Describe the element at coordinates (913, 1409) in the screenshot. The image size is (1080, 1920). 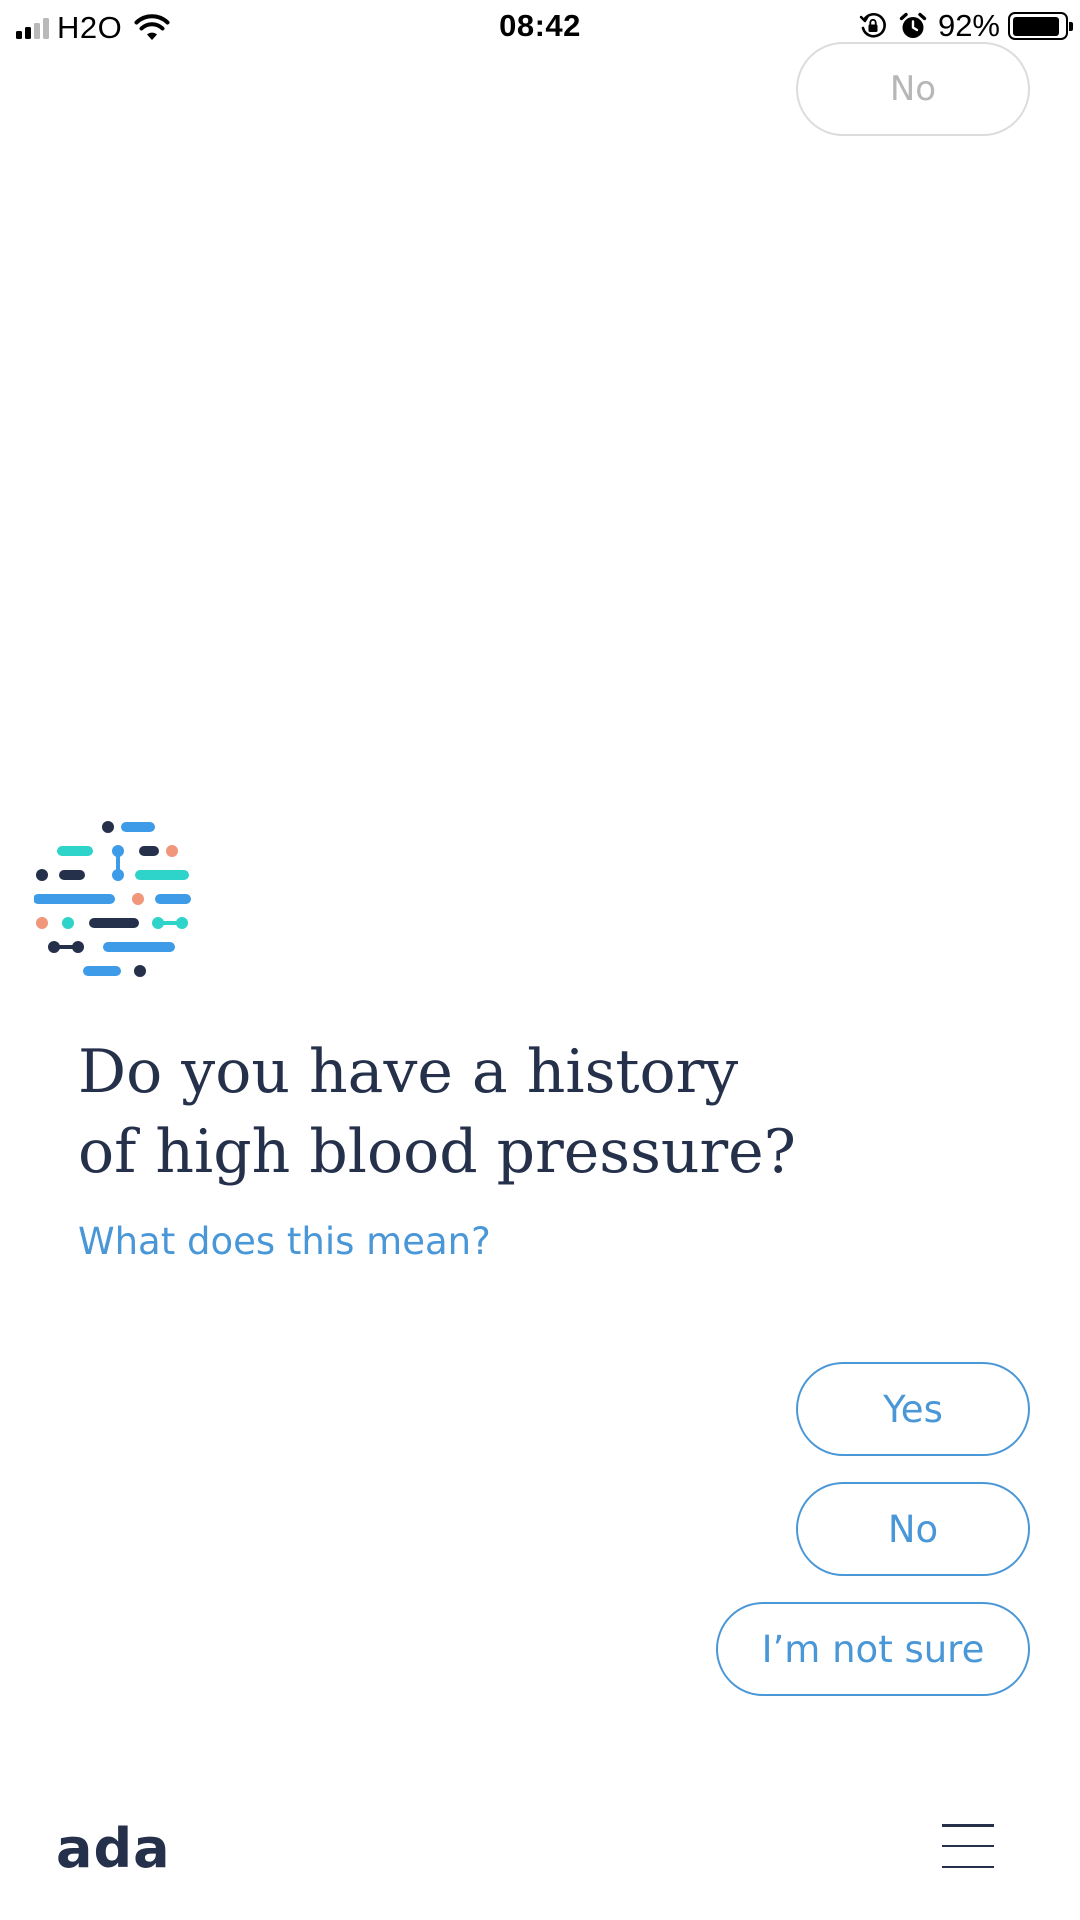
I see `answer-yes-button: Yes` at that location.